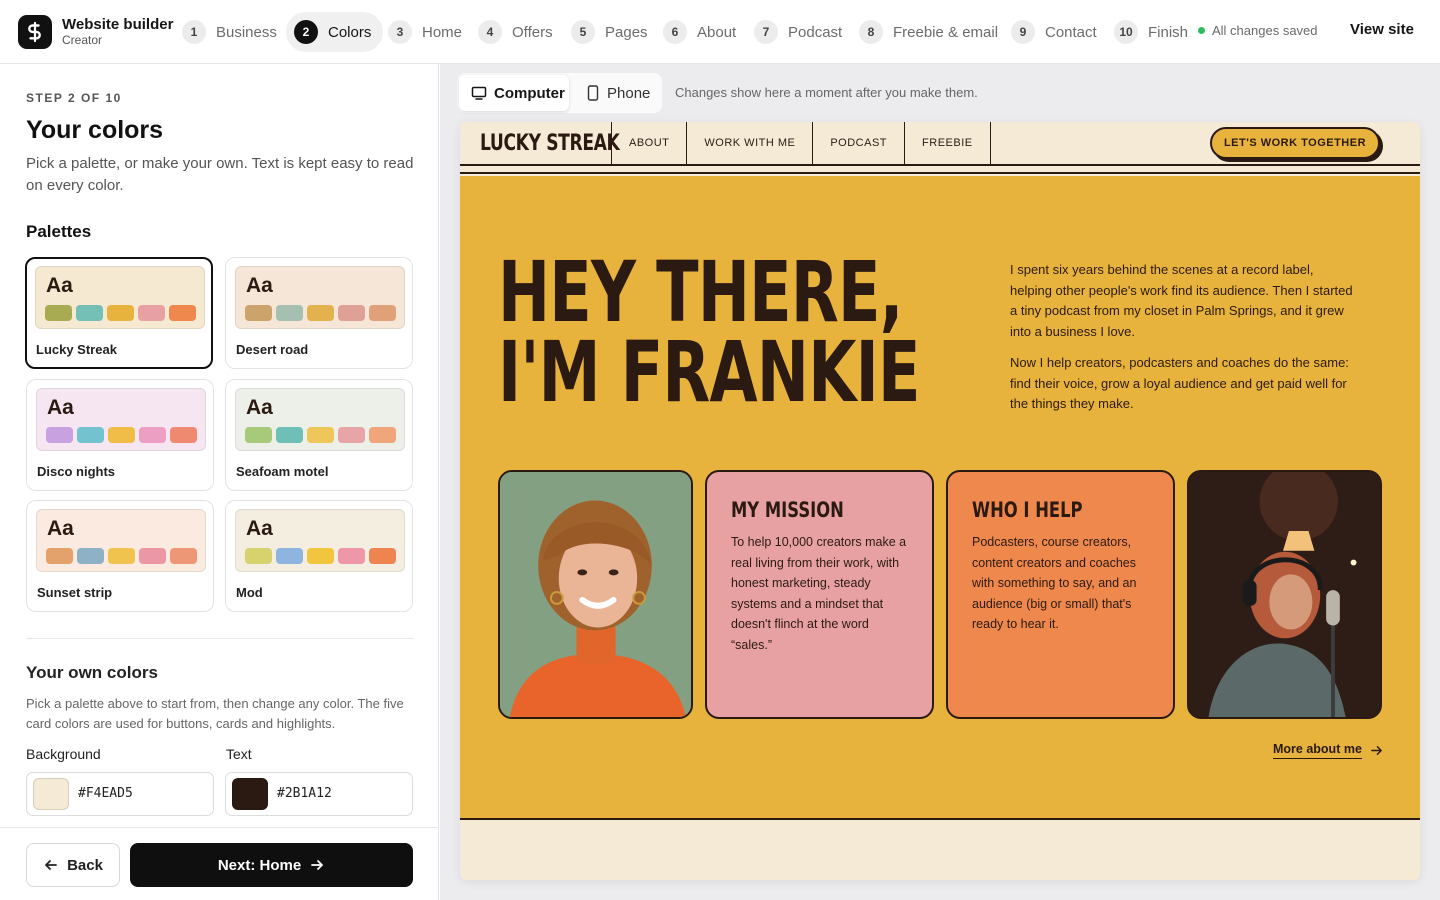  What do you see at coordinates (400, 32) in the screenshot?
I see `step-number: 3` at bounding box center [400, 32].